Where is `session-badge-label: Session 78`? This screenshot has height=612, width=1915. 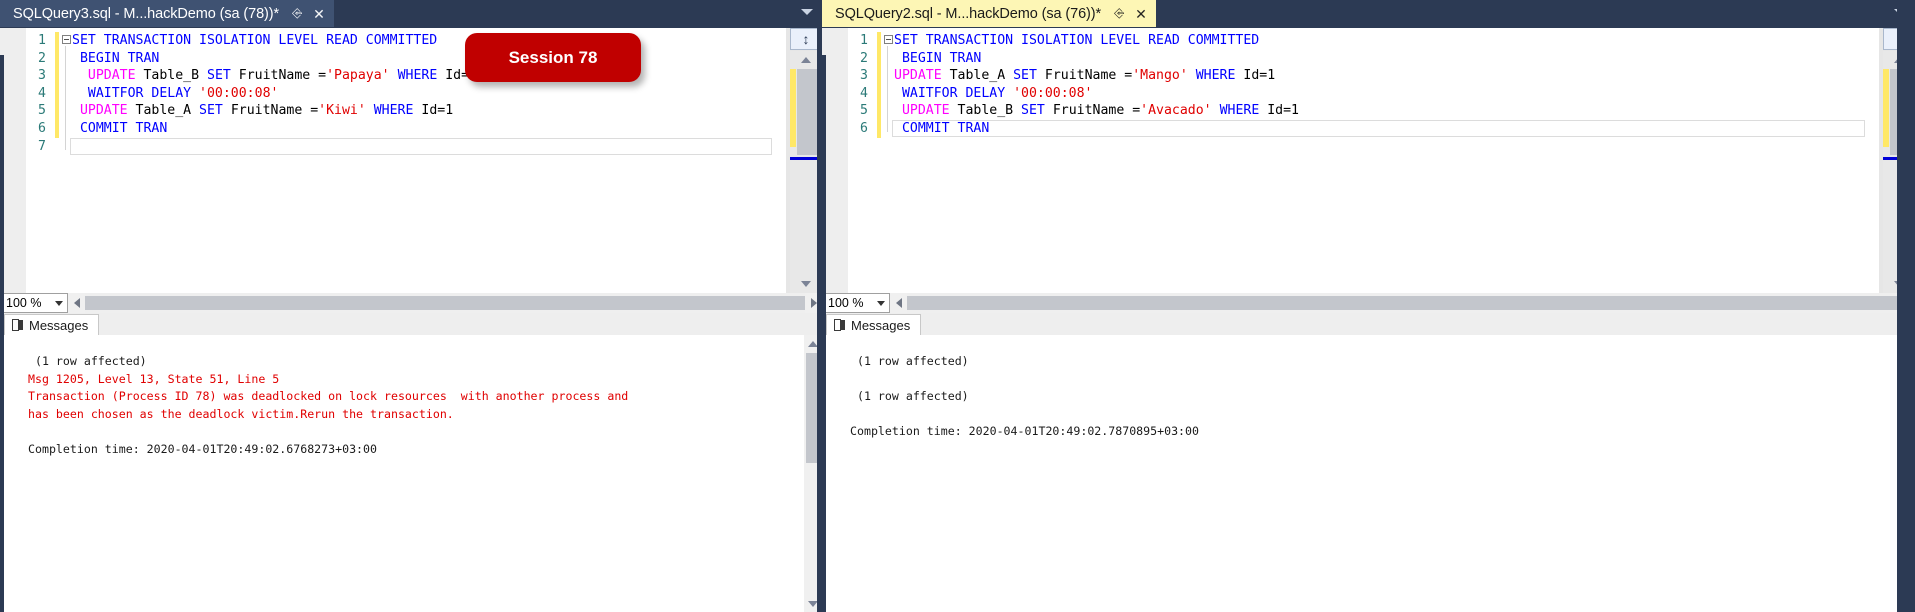 session-badge-label: Session 78 is located at coordinates (553, 57).